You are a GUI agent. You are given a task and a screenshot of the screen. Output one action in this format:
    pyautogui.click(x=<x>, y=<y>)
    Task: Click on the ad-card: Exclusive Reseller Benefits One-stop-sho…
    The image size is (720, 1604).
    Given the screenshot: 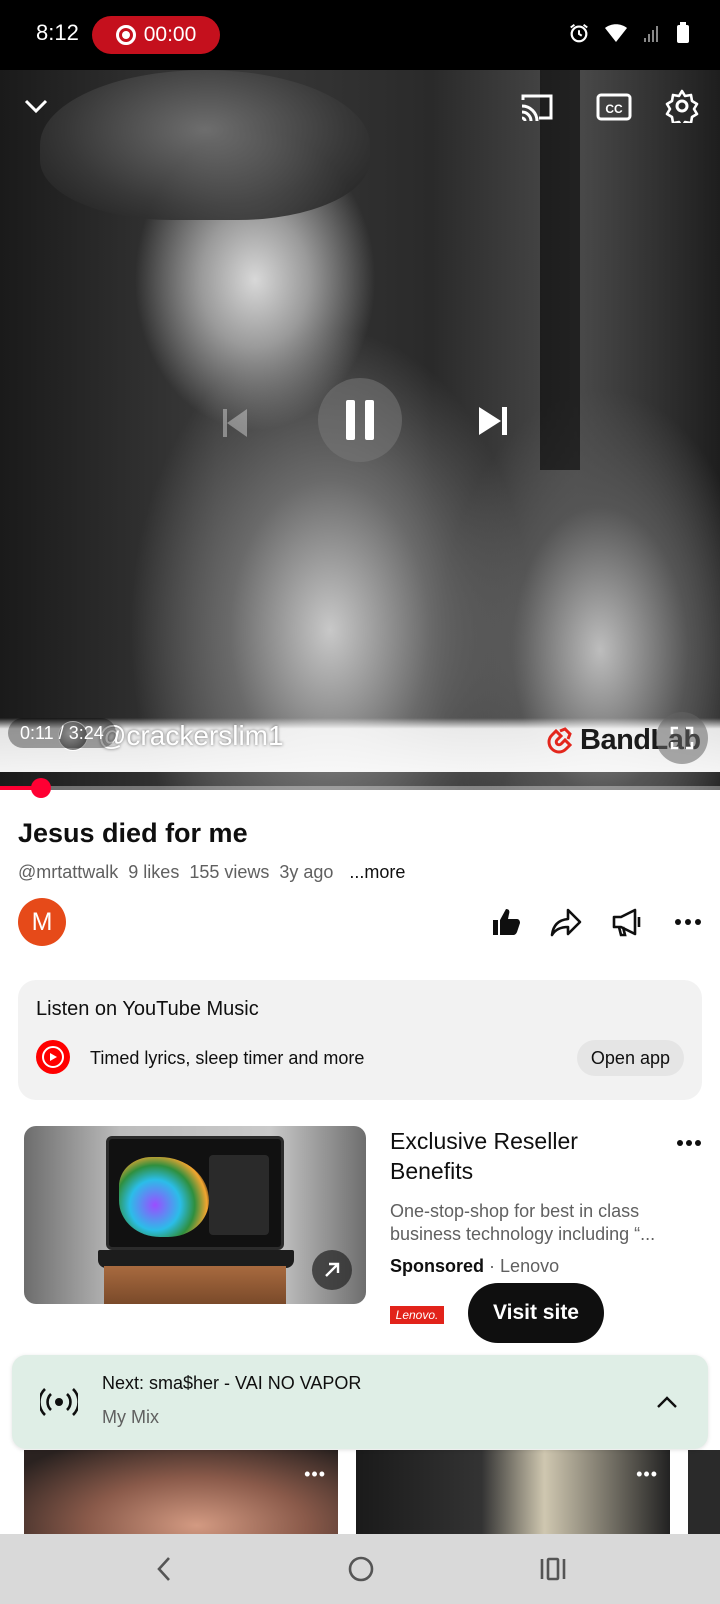 What is the action you would take?
    pyautogui.click(x=360, y=1241)
    